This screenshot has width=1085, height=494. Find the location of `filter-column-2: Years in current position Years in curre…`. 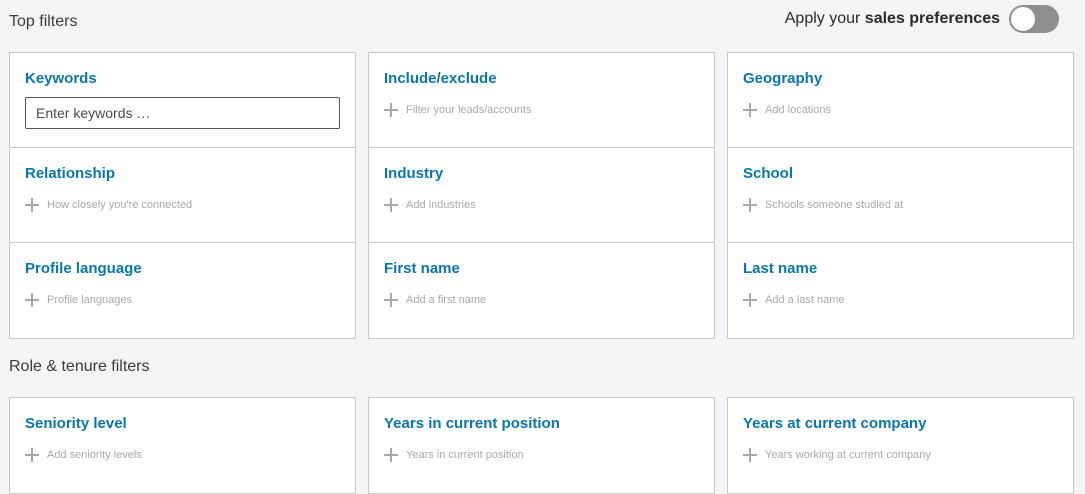

filter-column-2: Years in current position Years in curre… is located at coordinates (541, 445).